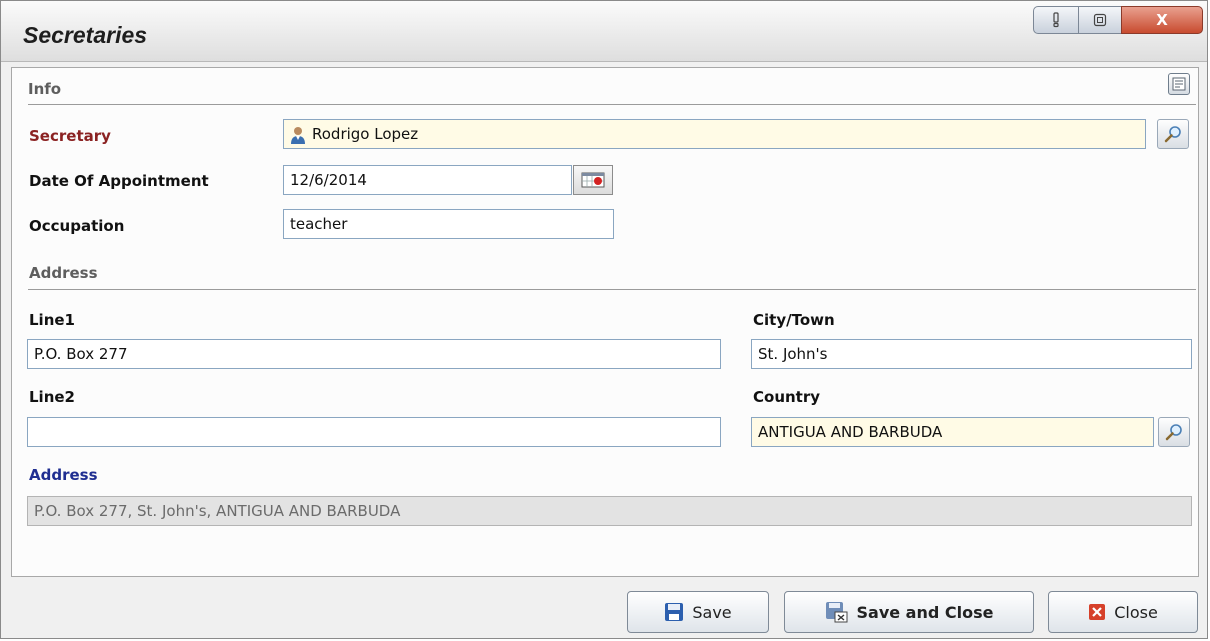 The image size is (1210, 641). What do you see at coordinates (604, 31) in the screenshot?
I see `title-bar: Secretaries X` at bounding box center [604, 31].